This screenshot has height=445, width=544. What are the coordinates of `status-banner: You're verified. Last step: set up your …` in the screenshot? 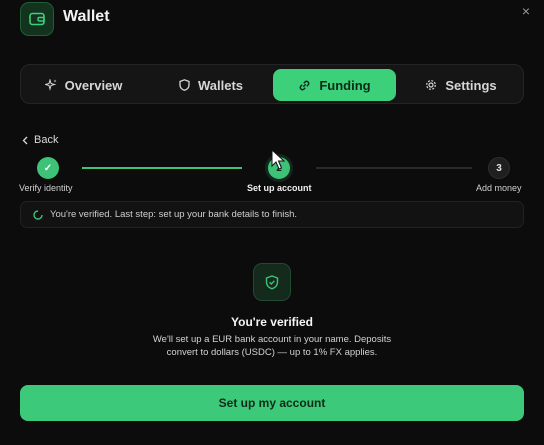 It's located at (272, 214).